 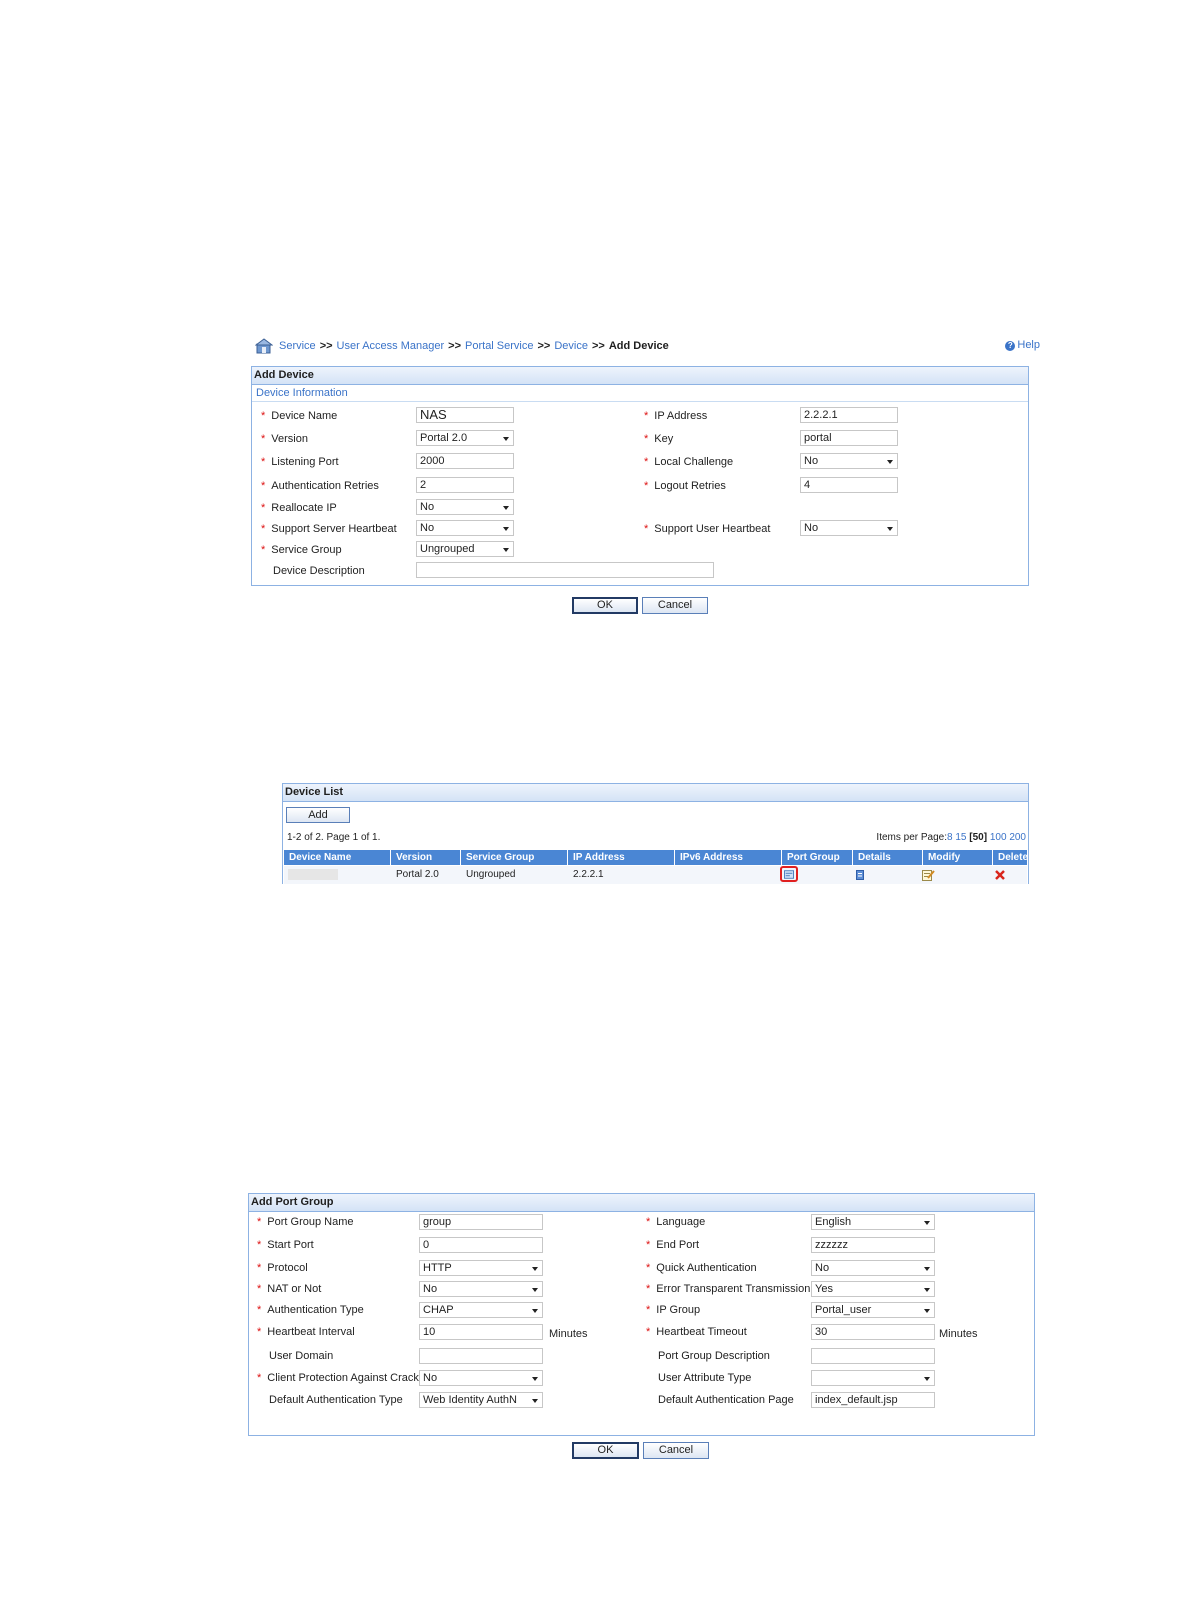 I want to click on end-port-input: zzzzzz, so click(x=873, y=1245).